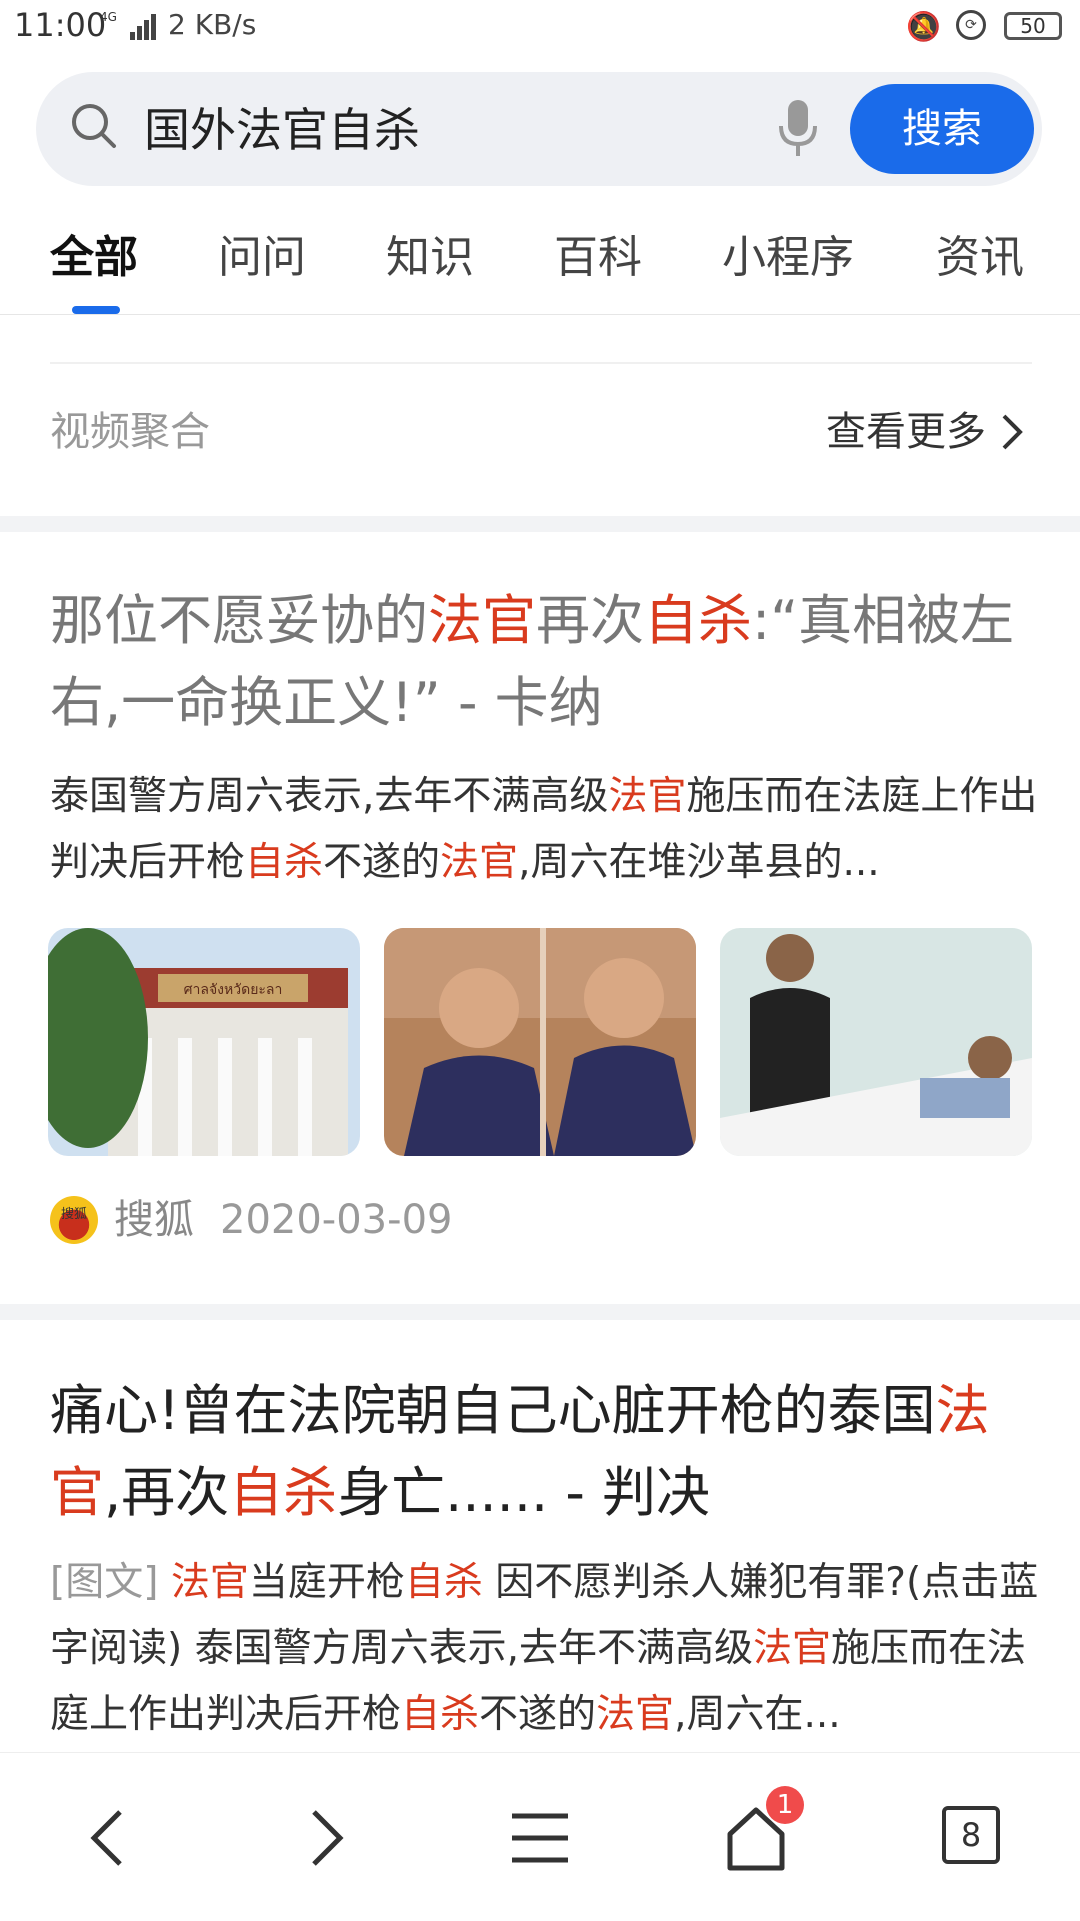 The image size is (1080, 1921). I want to click on search-input: 国外法官自杀, so click(282, 130).